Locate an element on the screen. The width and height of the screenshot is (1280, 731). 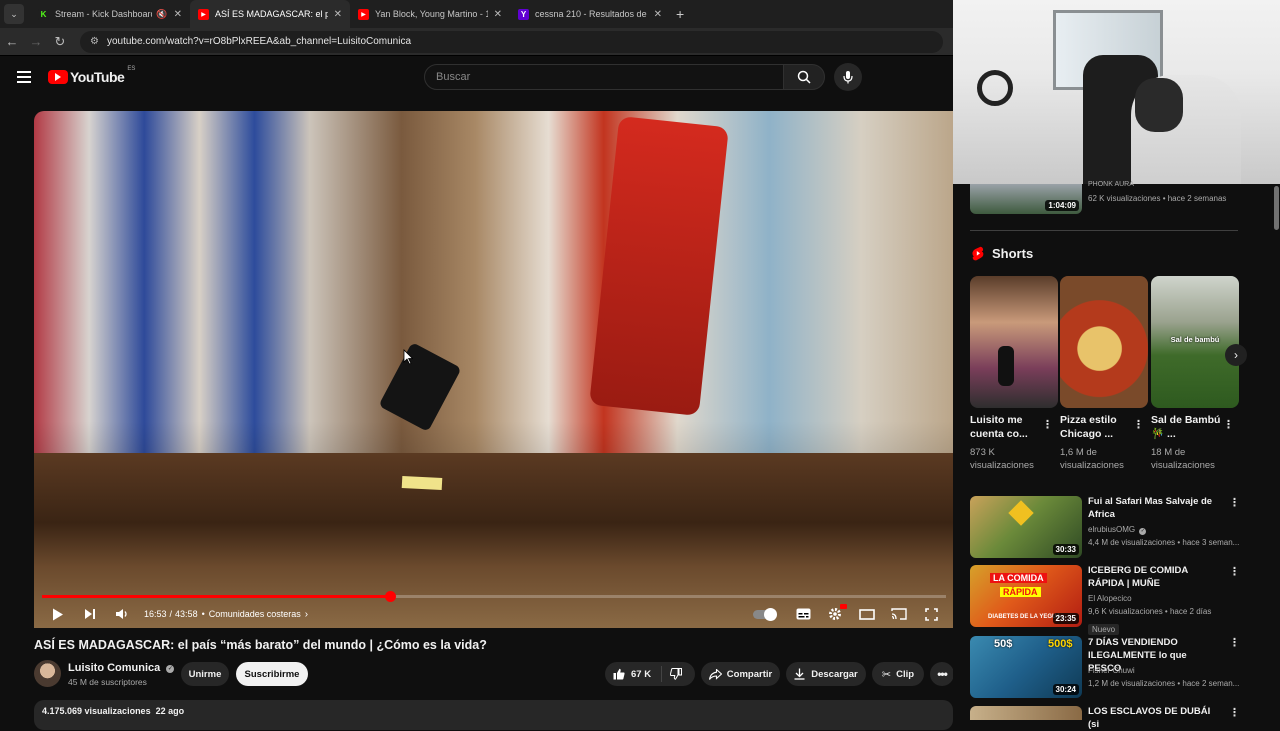
sidebar-scrollbar is located at coordinates (1276, 208).